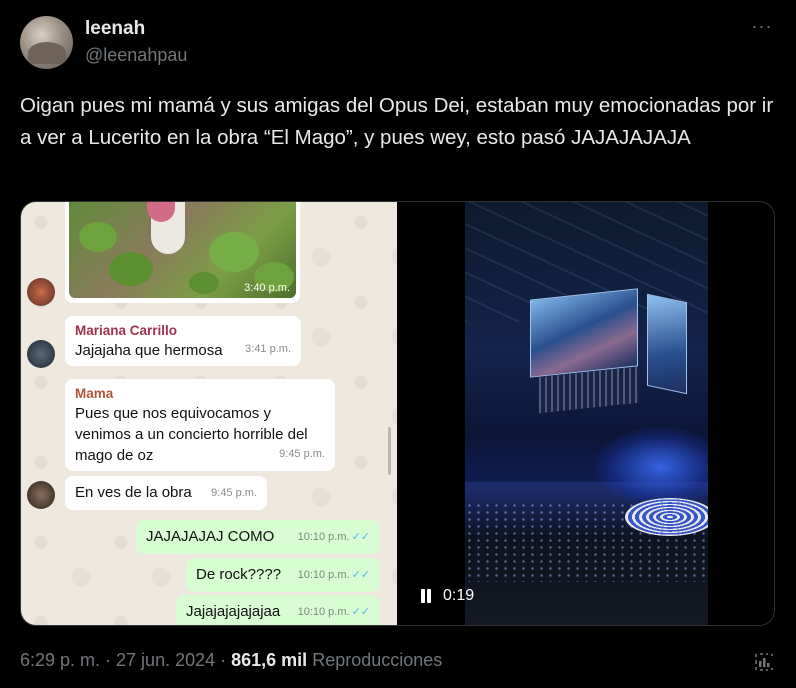  What do you see at coordinates (94, 393) in the screenshot?
I see `message-sender: Mama` at bounding box center [94, 393].